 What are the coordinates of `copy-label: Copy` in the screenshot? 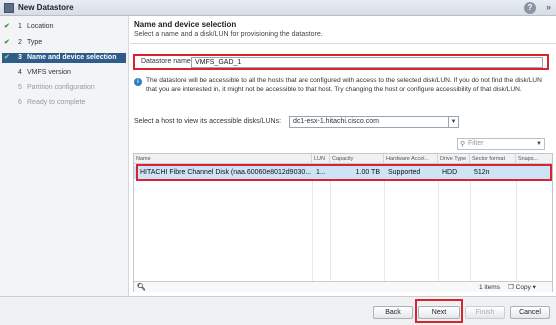 It's located at (523, 287).